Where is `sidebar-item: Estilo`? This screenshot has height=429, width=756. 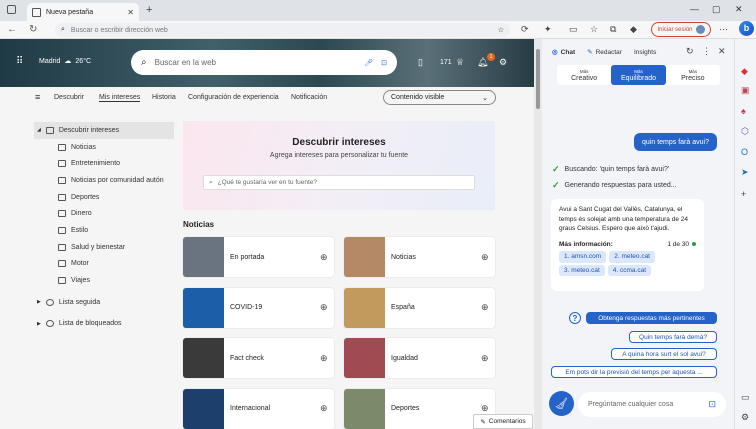
sidebar-item: Estilo is located at coordinates (104, 230).